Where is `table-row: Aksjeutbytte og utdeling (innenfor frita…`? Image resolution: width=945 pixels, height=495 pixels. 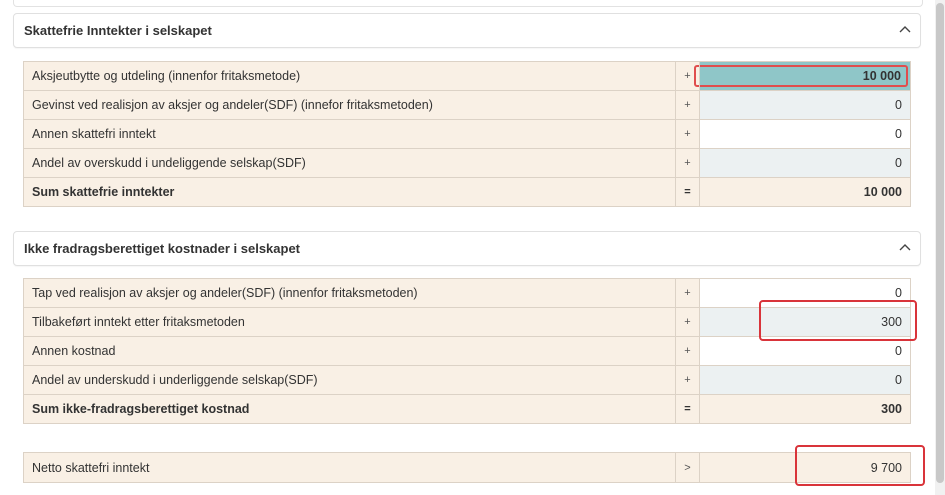 table-row: Aksjeutbytte og utdeling (innenfor frita… is located at coordinates (467, 76).